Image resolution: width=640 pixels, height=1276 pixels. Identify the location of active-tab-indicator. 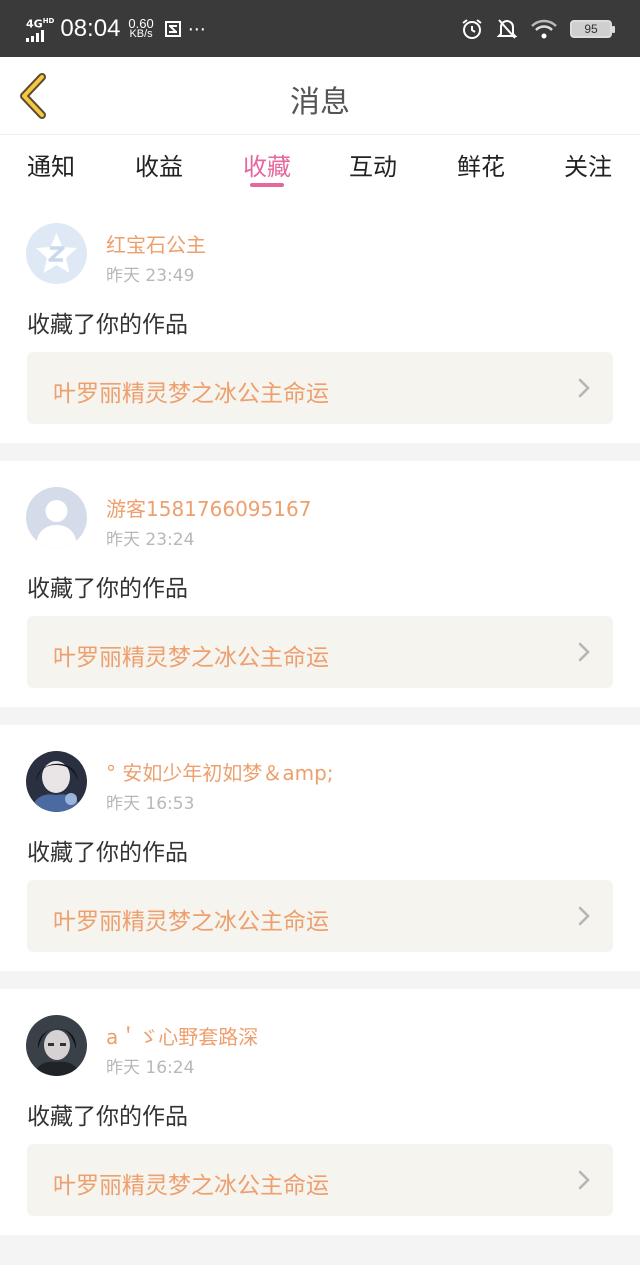
(267, 185).